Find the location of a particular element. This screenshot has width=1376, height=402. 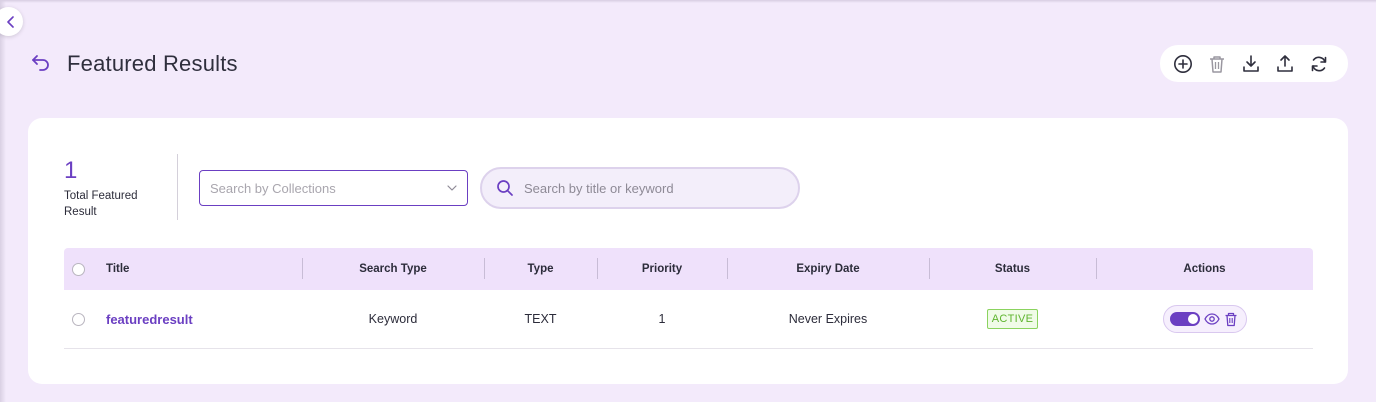

refresh-icon is located at coordinates (1319, 63).